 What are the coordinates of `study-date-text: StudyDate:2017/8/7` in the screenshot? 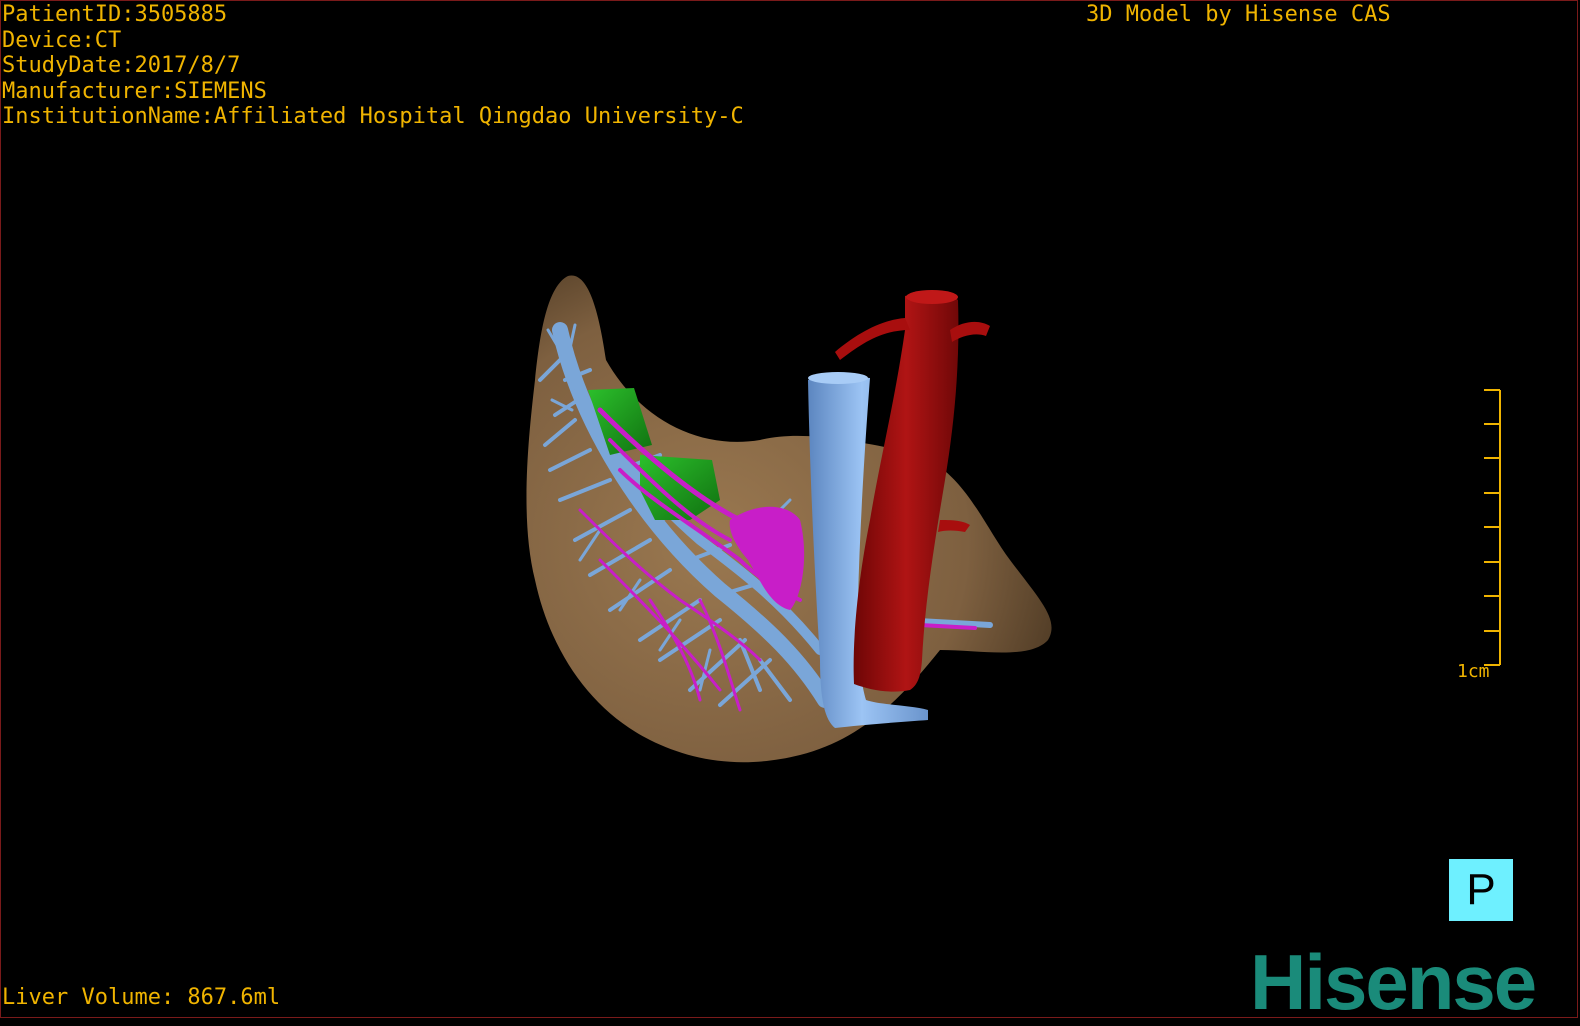 It's located at (121, 65).